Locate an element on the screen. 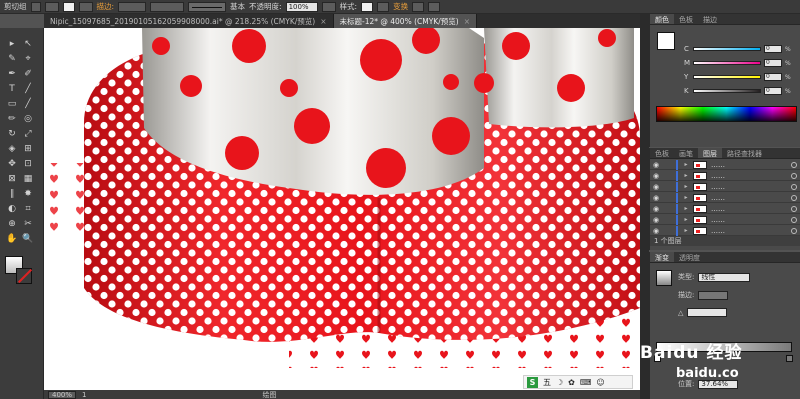  tool-2-icon: ✎ is located at coordinates (12, 59).